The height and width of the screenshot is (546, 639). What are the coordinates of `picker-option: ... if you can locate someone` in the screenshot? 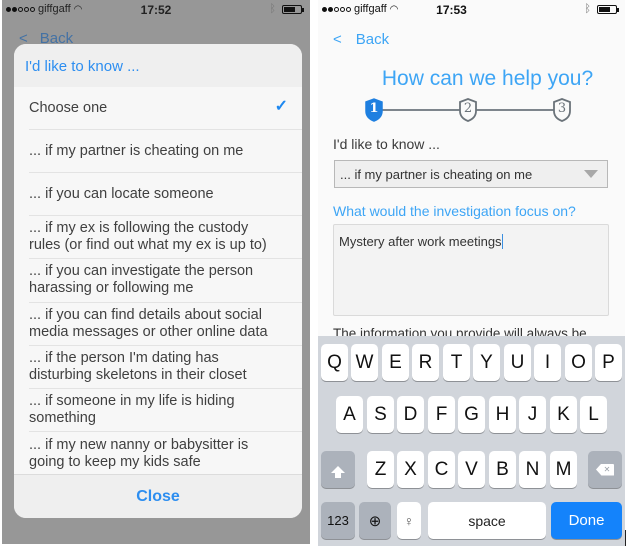 It's located at (165, 194).